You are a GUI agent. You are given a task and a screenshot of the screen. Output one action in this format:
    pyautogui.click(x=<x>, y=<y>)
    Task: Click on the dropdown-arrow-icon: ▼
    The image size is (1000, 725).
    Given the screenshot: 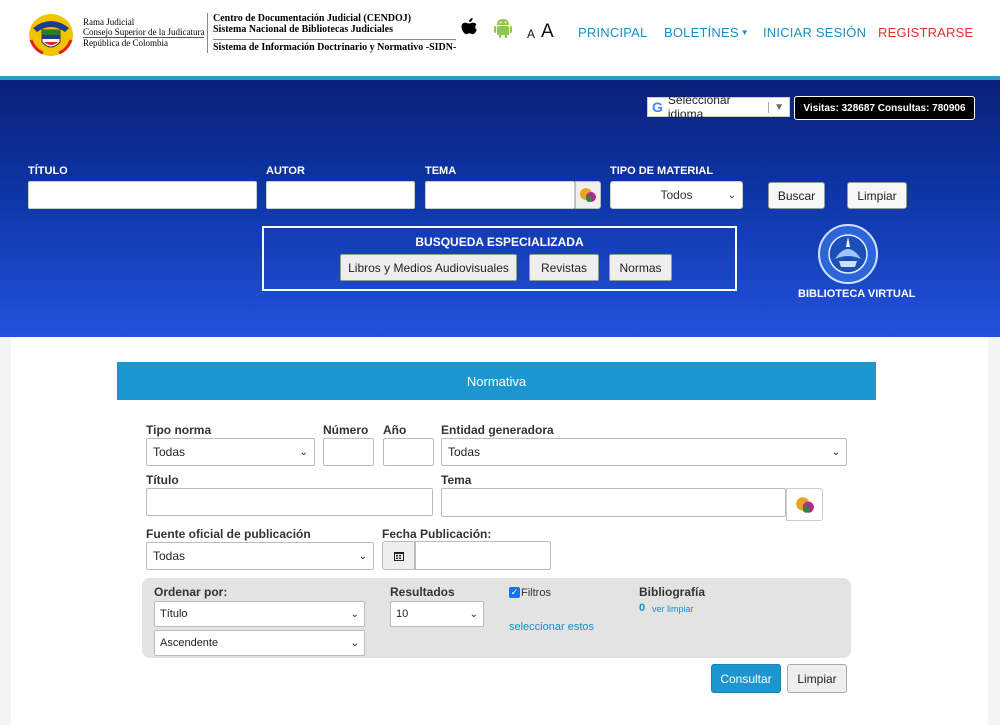 What is the action you would take?
    pyautogui.click(x=778, y=107)
    